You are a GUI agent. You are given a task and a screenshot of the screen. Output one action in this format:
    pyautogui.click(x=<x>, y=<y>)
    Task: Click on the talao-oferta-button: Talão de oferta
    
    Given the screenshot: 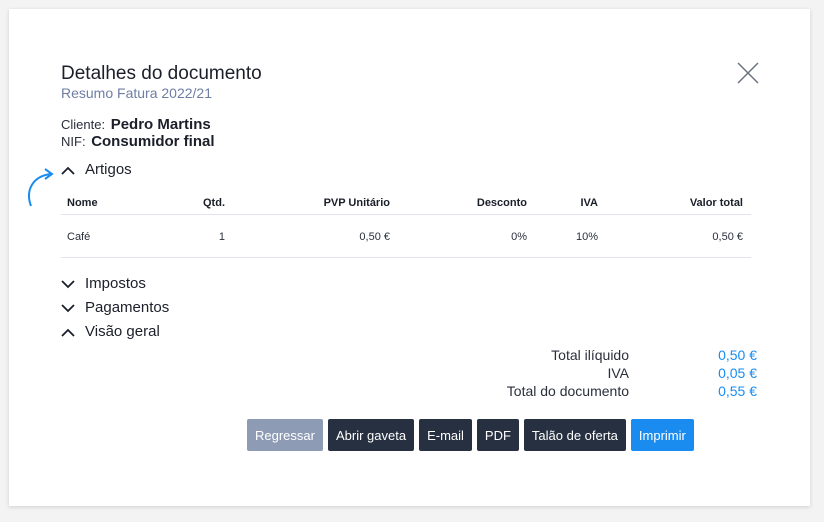 What is the action you would take?
    pyautogui.click(x=574, y=435)
    